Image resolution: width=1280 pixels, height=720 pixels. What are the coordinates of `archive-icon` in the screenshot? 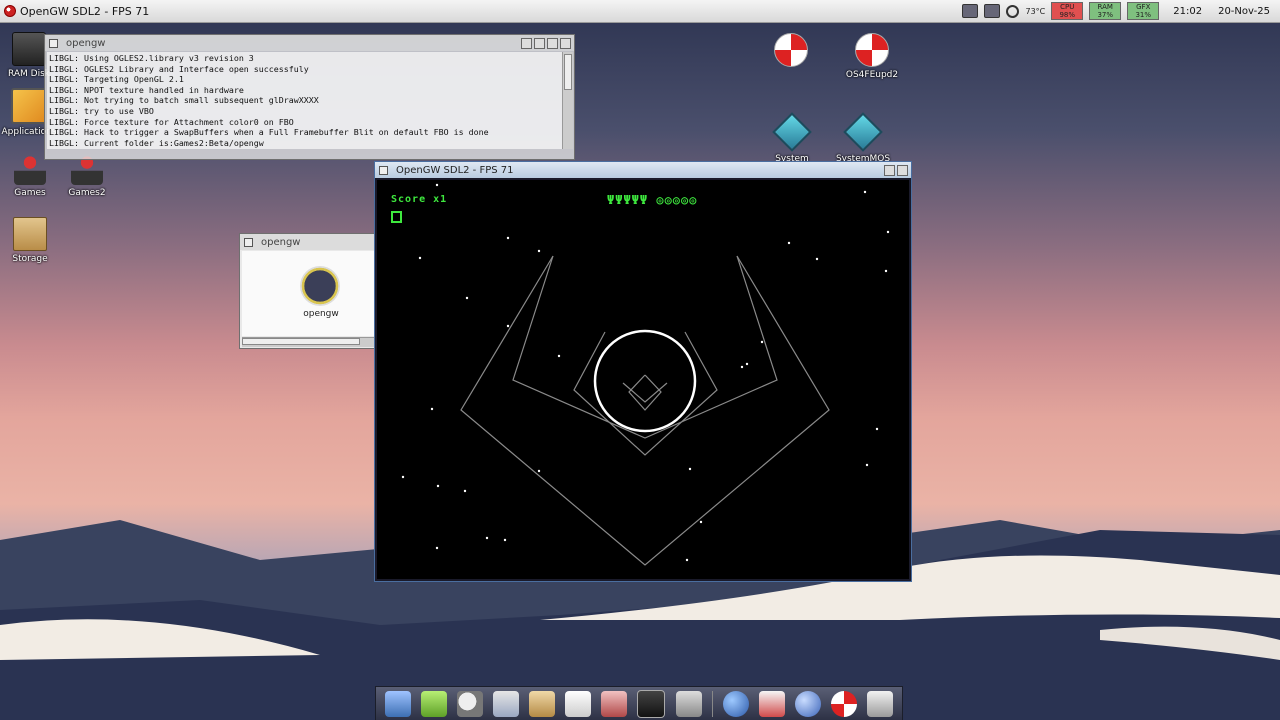 It's located at (542, 703).